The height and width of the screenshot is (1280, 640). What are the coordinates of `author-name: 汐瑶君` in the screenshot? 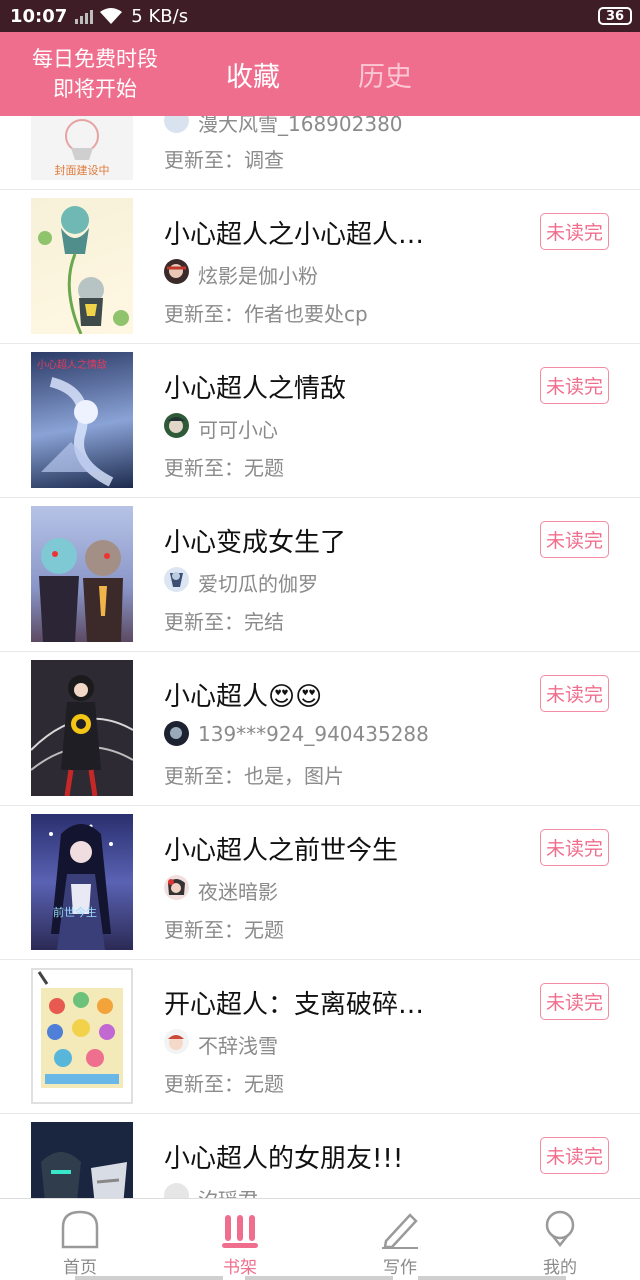 It's located at (228, 1191).